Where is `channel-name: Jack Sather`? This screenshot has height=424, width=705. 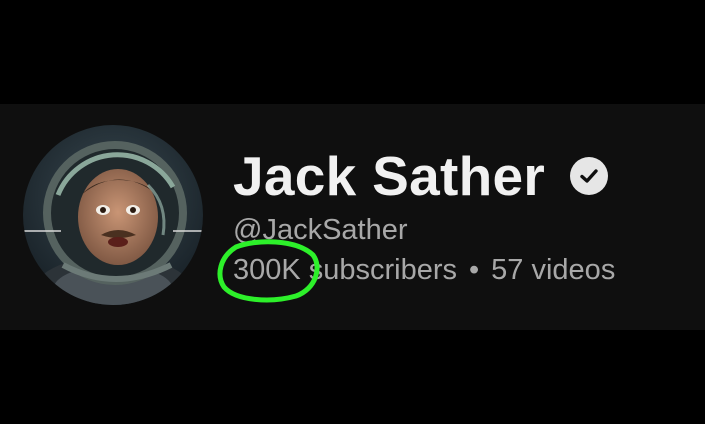 channel-name: Jack Sather is located at coordinates (389, 176).